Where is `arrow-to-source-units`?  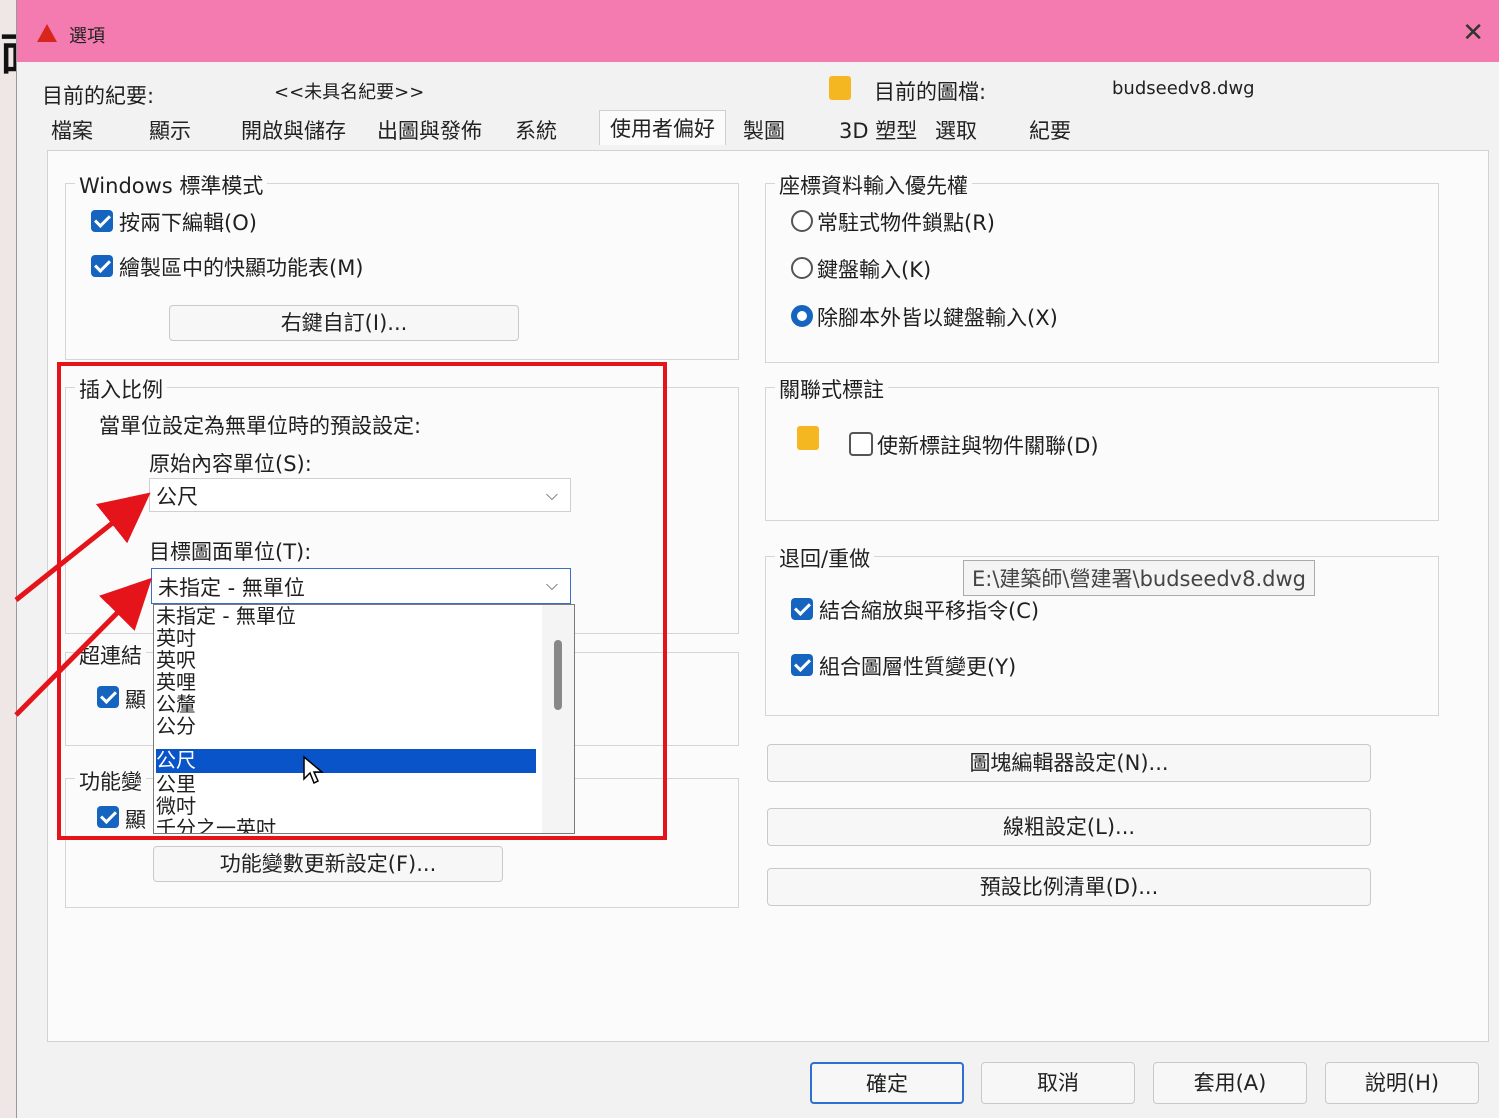
arrow-to-source-units is located at coordinates (82, 547).